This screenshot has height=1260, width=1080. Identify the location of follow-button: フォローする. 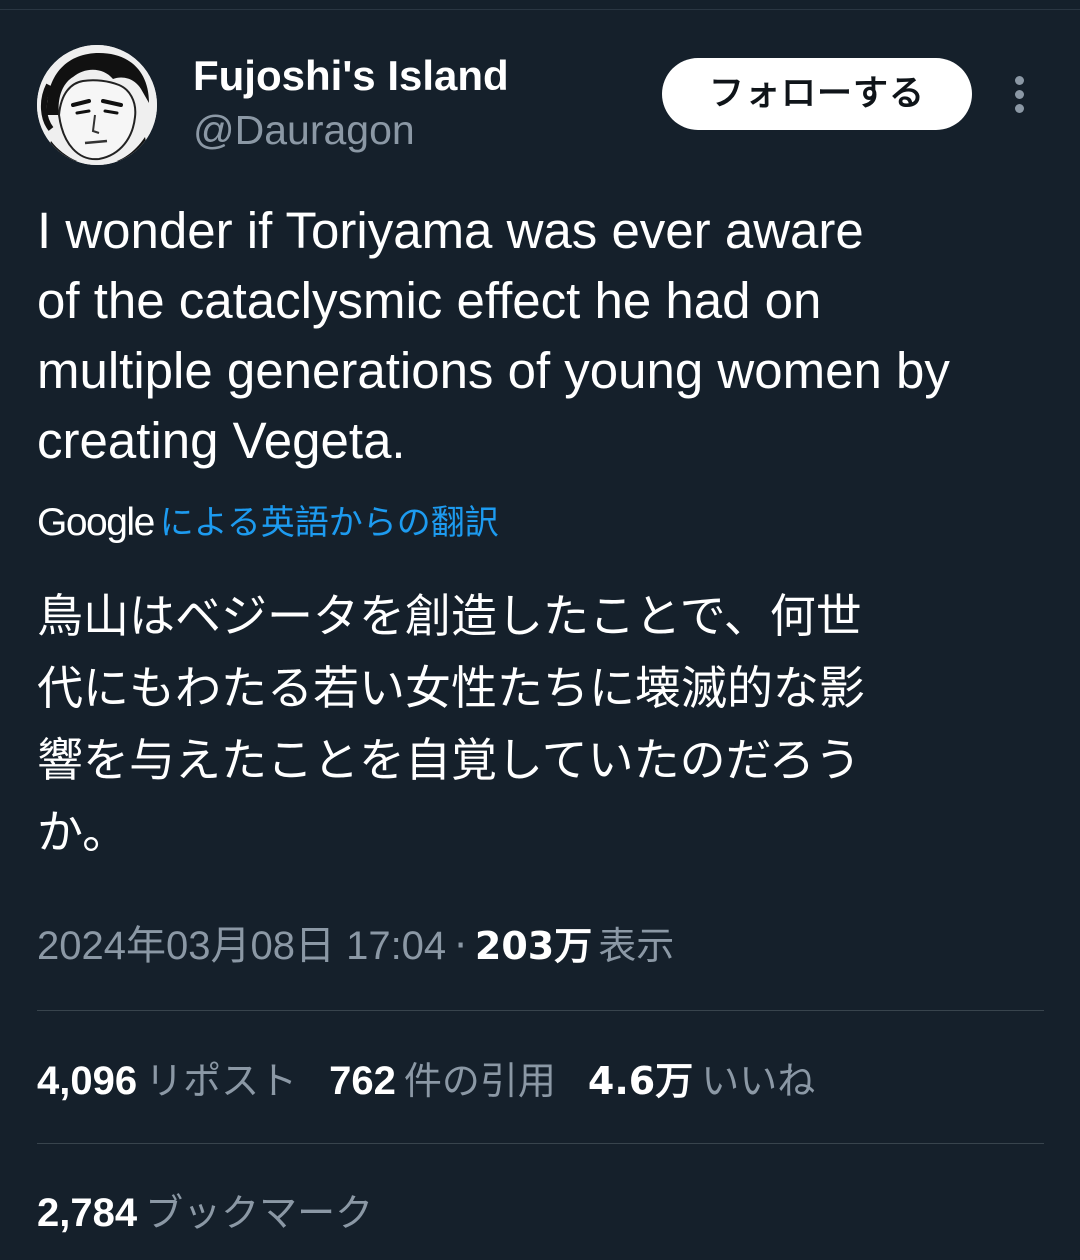
(817, 94).